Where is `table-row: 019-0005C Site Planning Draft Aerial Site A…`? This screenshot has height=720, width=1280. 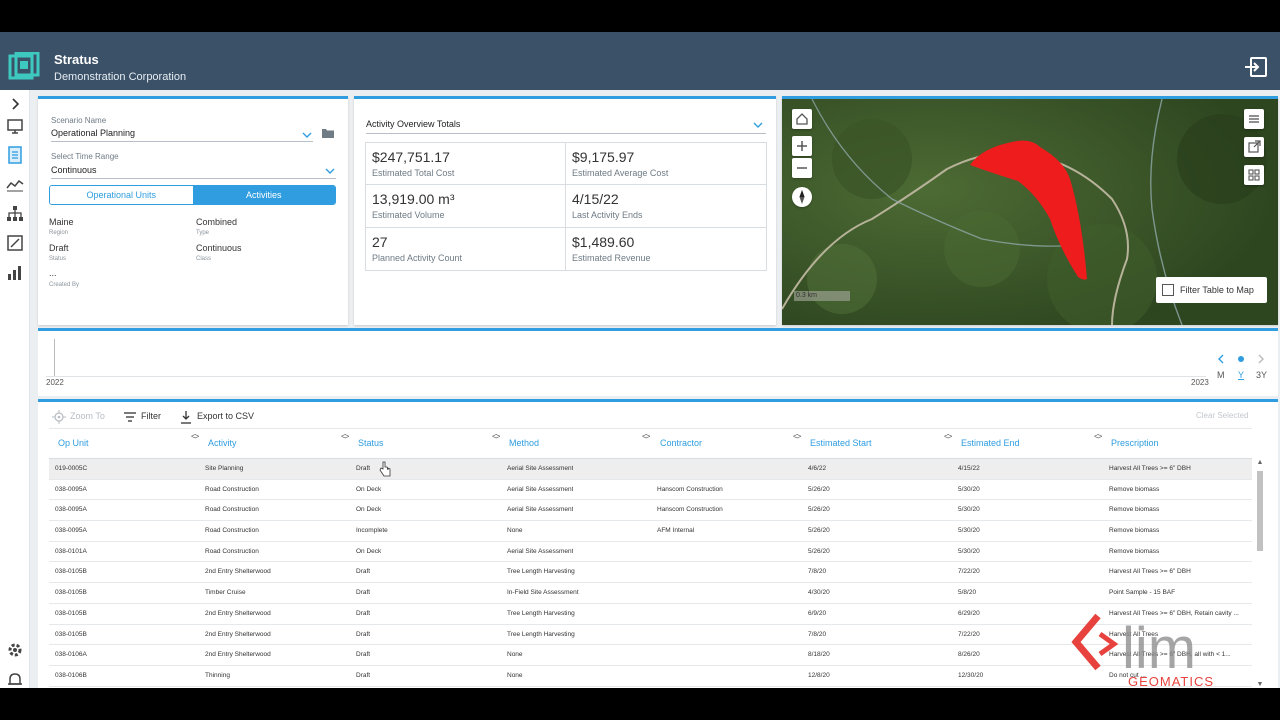 table-row: 019-0005C Site Planning Draft Aerial Site A… is located at coordinates (650, 469).